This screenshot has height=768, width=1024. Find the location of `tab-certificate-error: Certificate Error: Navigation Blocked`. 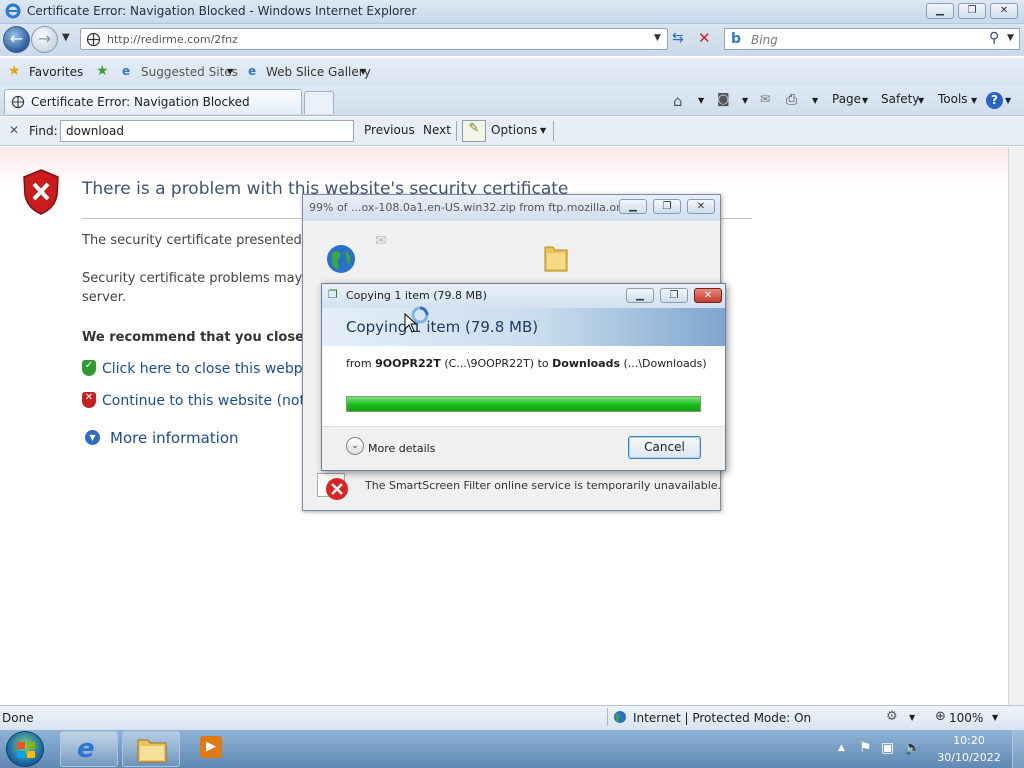

tab-certificate-error: Certificate Error: Navigation Blocked is located at coordinates (153, 101).